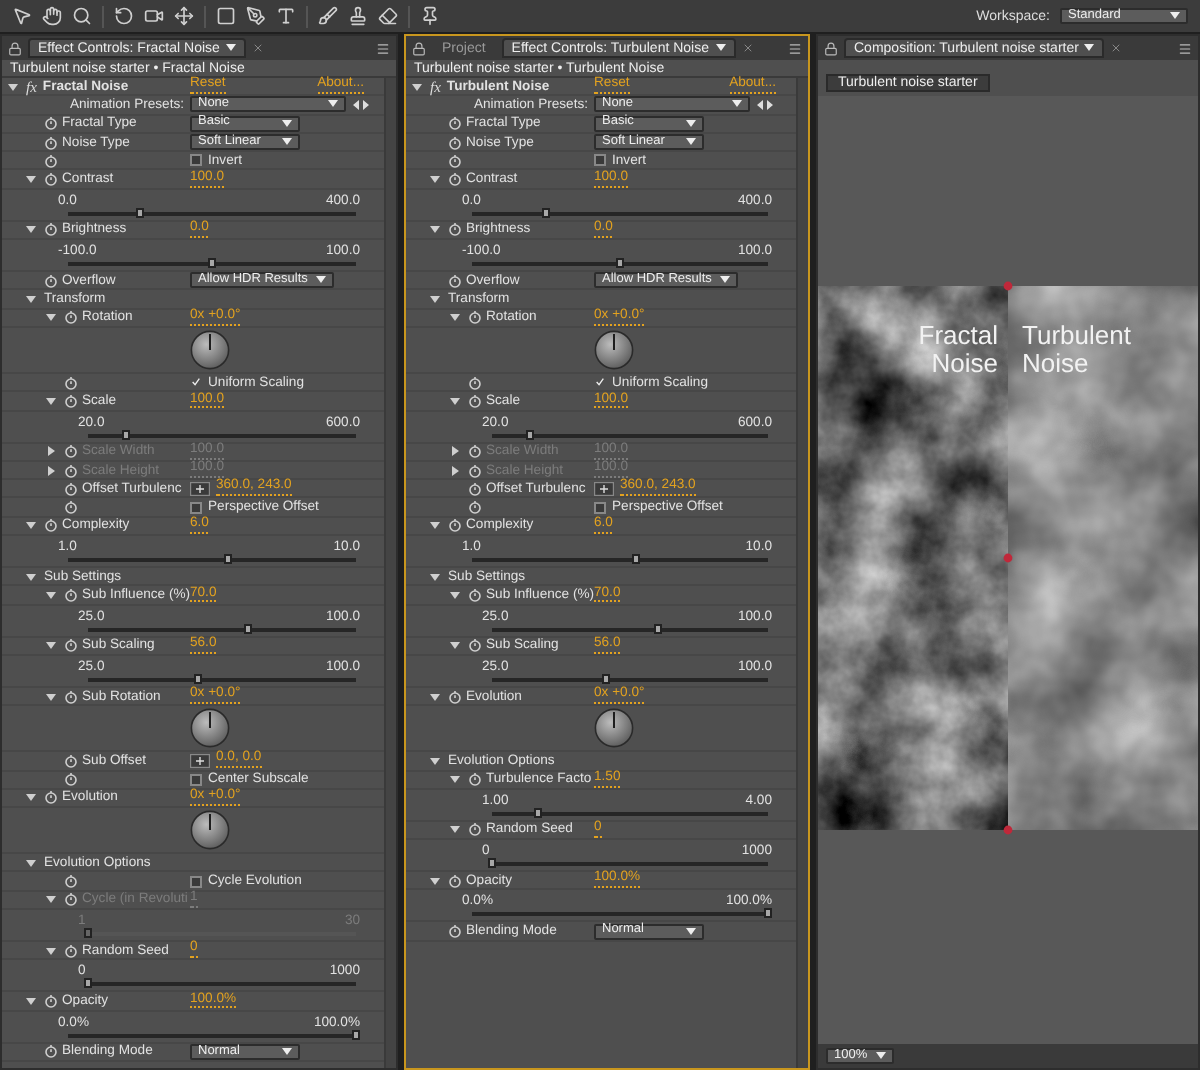 This screenshot has height=1070, width=1200. What do you see at coordinates (82, 16) in the screenshot?
I see `zoom-tool-icon` at bounding box center [82, 16].